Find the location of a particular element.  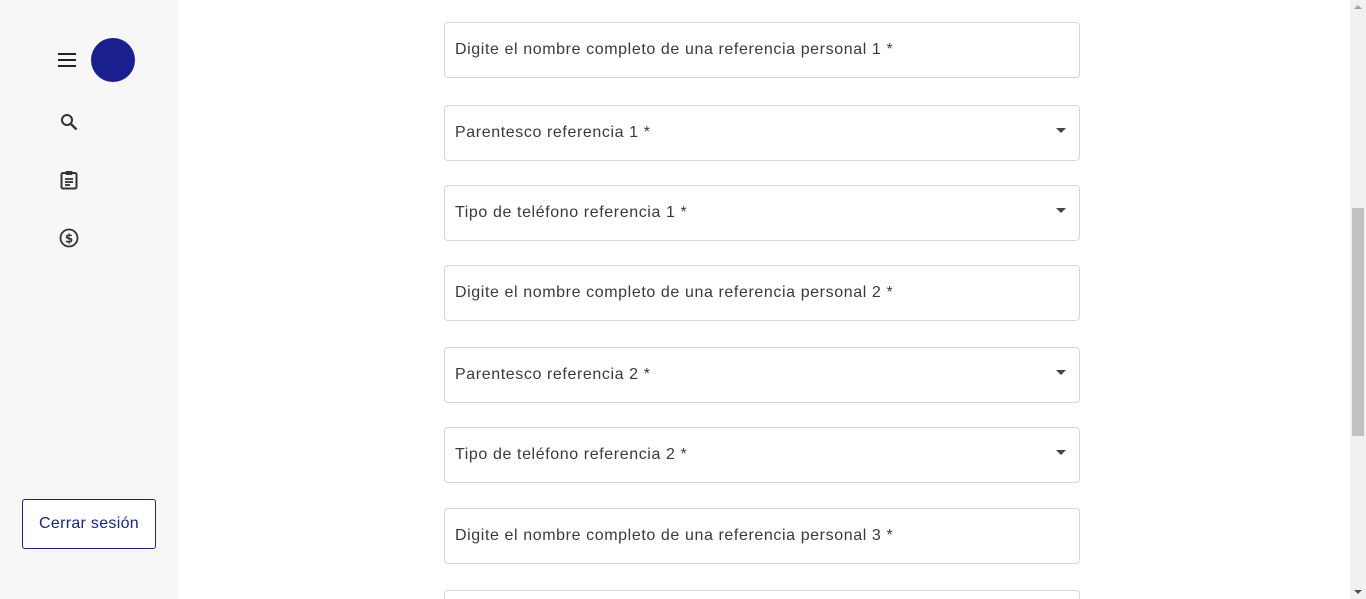

scroll-up-arrow-icon is located at coordinates (1358, 7).